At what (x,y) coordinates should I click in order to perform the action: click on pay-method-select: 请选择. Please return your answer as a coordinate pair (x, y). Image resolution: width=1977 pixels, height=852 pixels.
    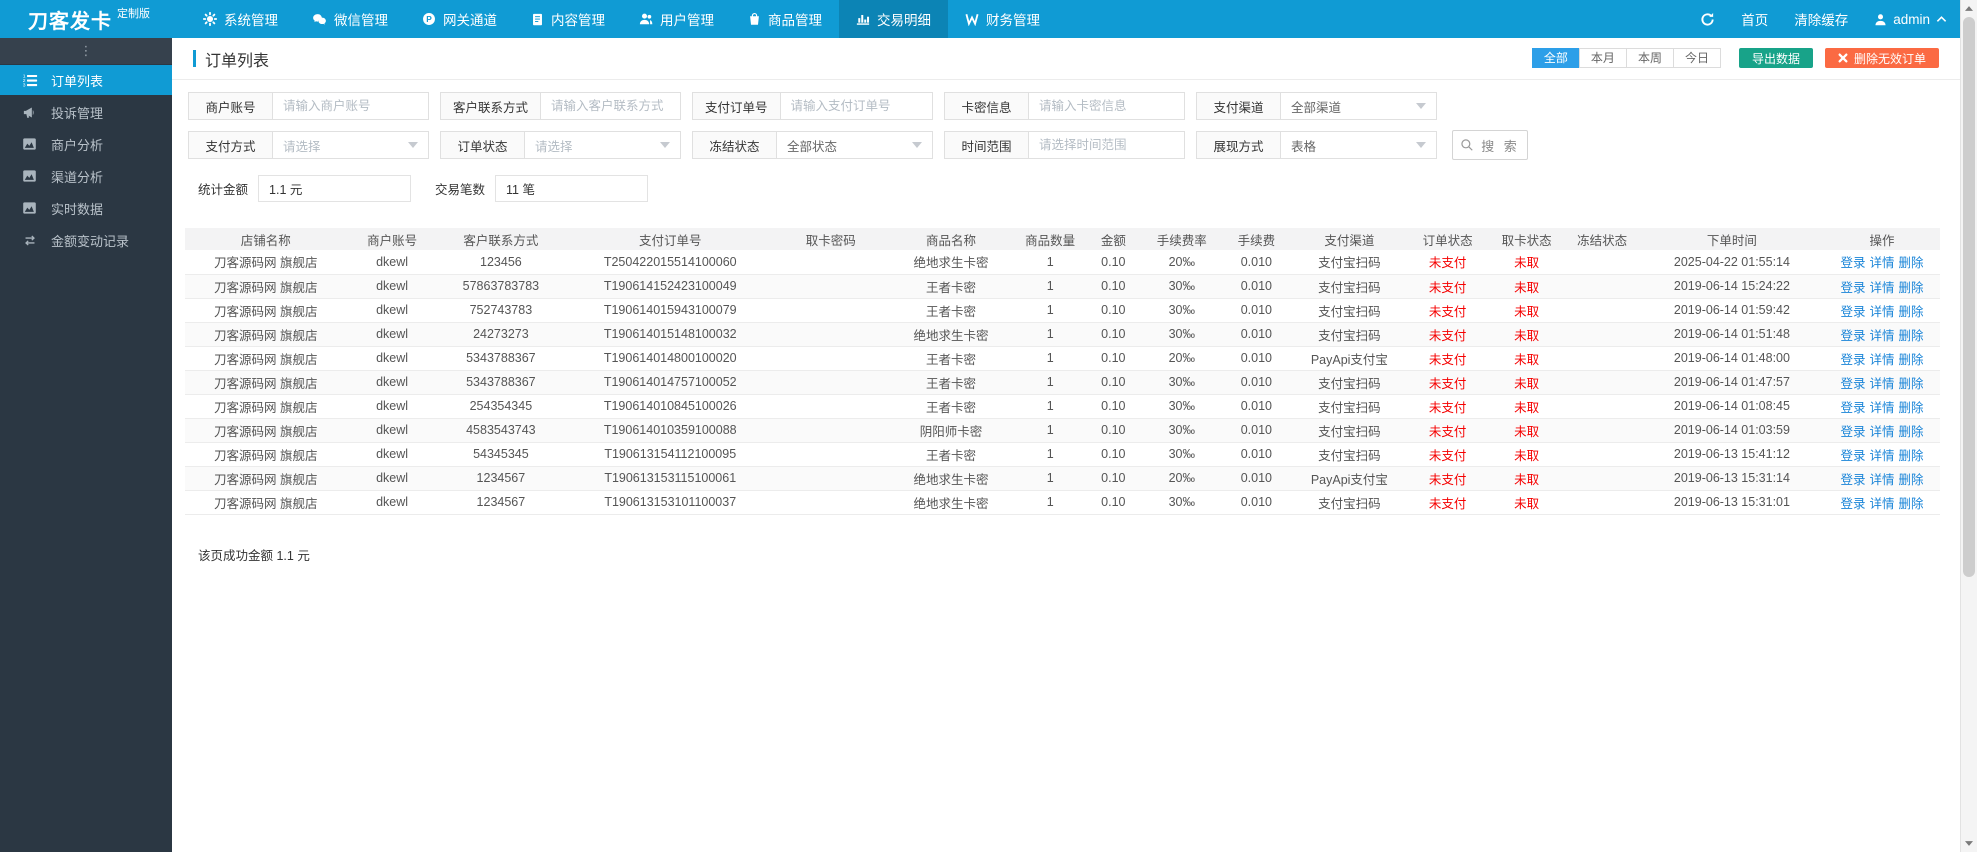
    Looking at the image, I should click on (350, 145).